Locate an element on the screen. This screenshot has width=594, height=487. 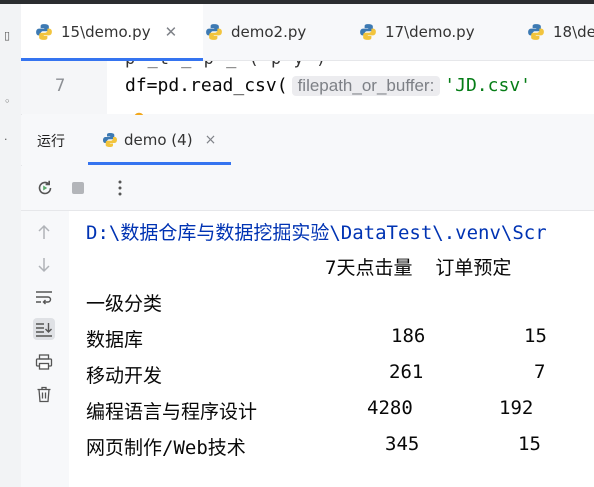
run-tab-demo: demo (4) × is located at coordinates (159, 140).